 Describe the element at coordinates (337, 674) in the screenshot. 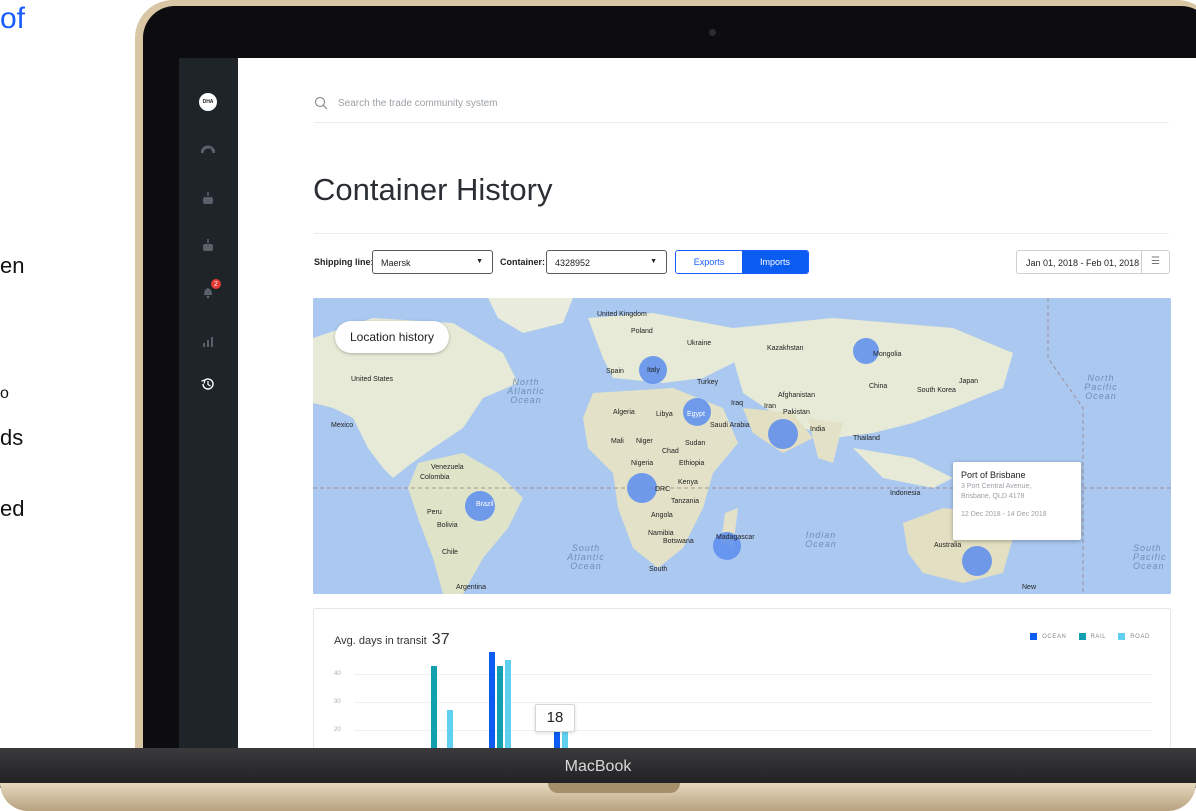

I see `y-tick-label: 40` at that location.